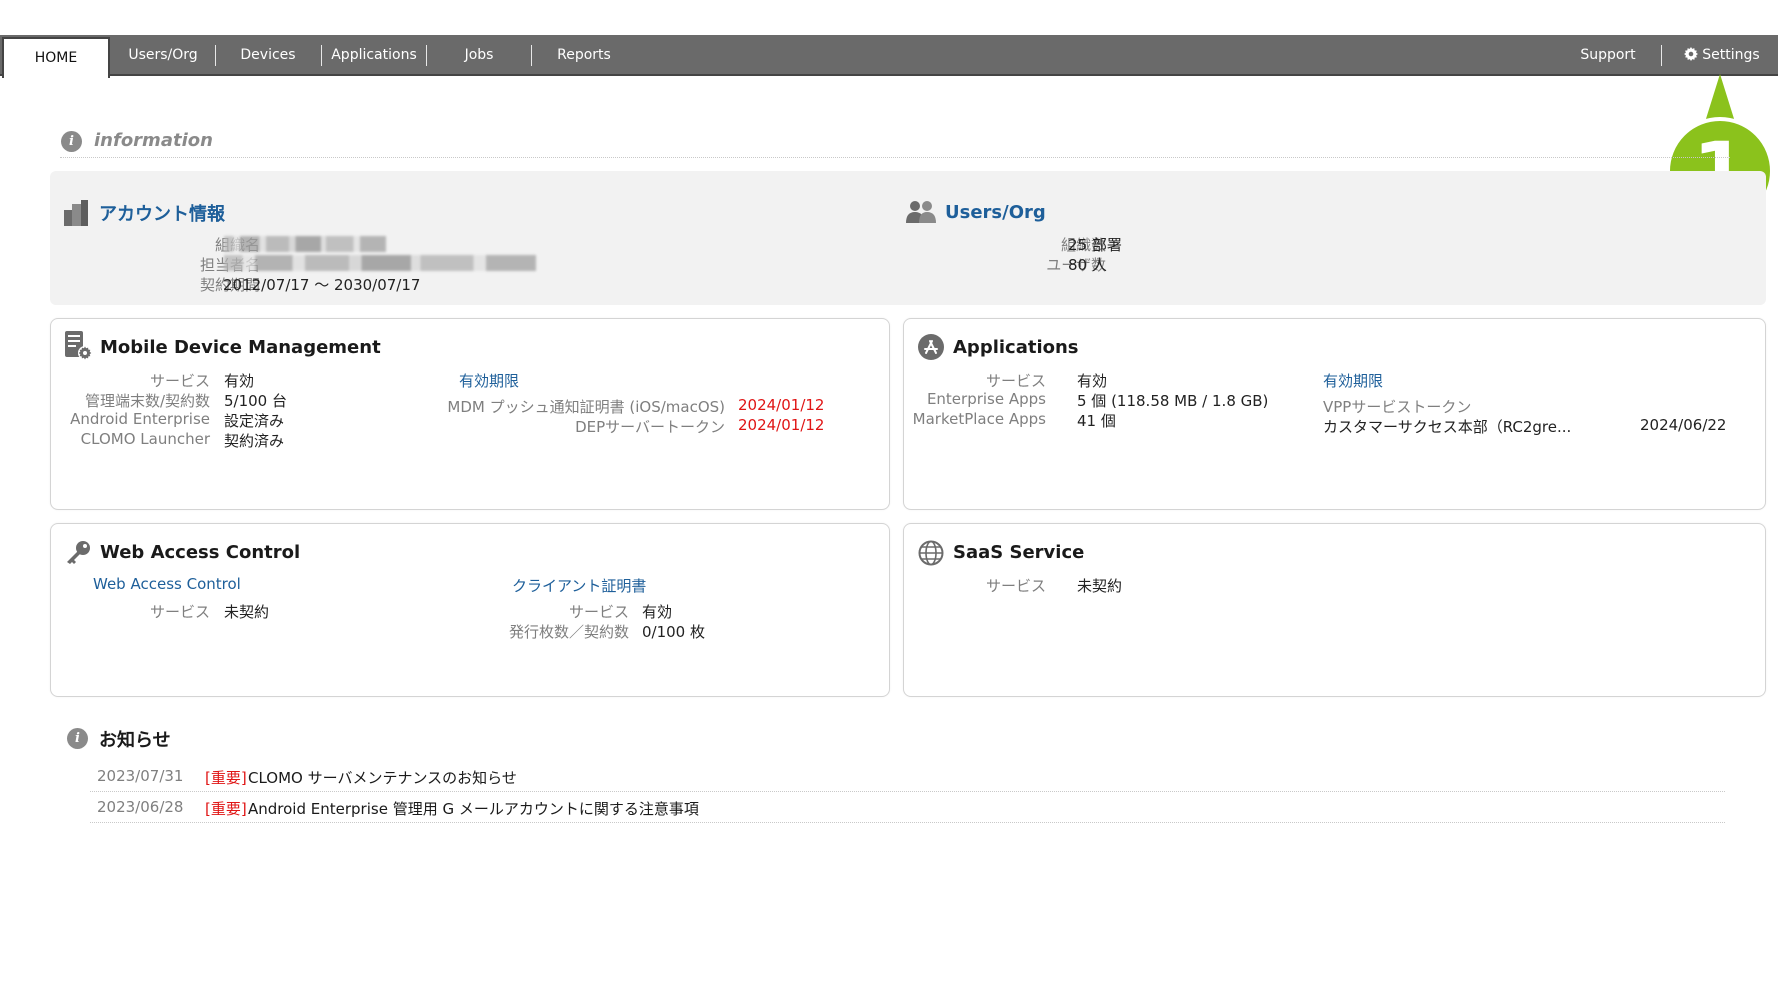  Describe the element at coordinates (1661, 55) in the screenshot. I see `nav-divider` at that location.